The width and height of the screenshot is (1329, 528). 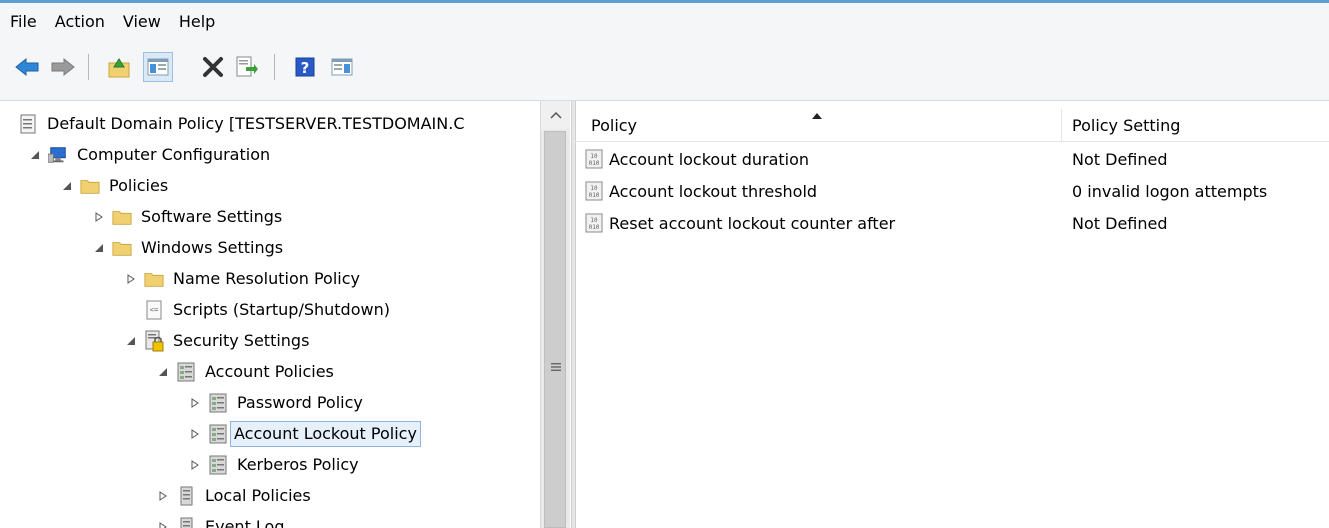 I want to click on show-hide-console-tree-button, so click(x=158, y=67).